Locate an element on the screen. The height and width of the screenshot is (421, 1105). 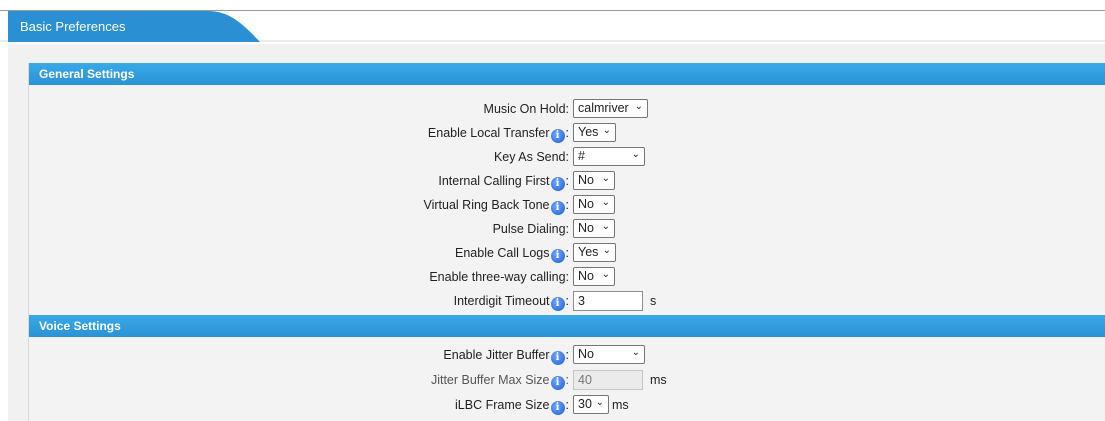
enable-local-transfer-label: Enable Local Transfer i: is located at coordinates (498, 134).